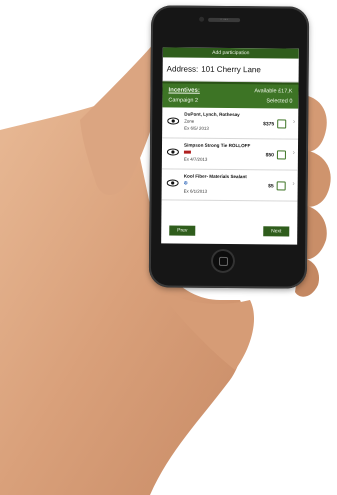  What do you see at coordinates (276, 231) in the screenshot?
I see `next-button: Next` at bounding box center [276, 231].